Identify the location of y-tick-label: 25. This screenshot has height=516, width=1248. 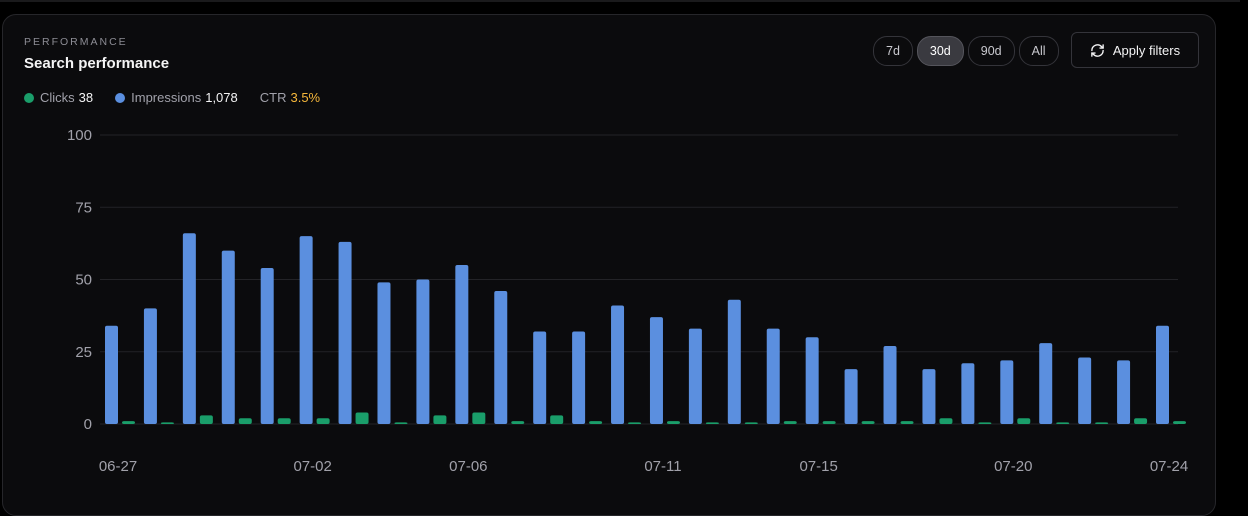
(83, 352).